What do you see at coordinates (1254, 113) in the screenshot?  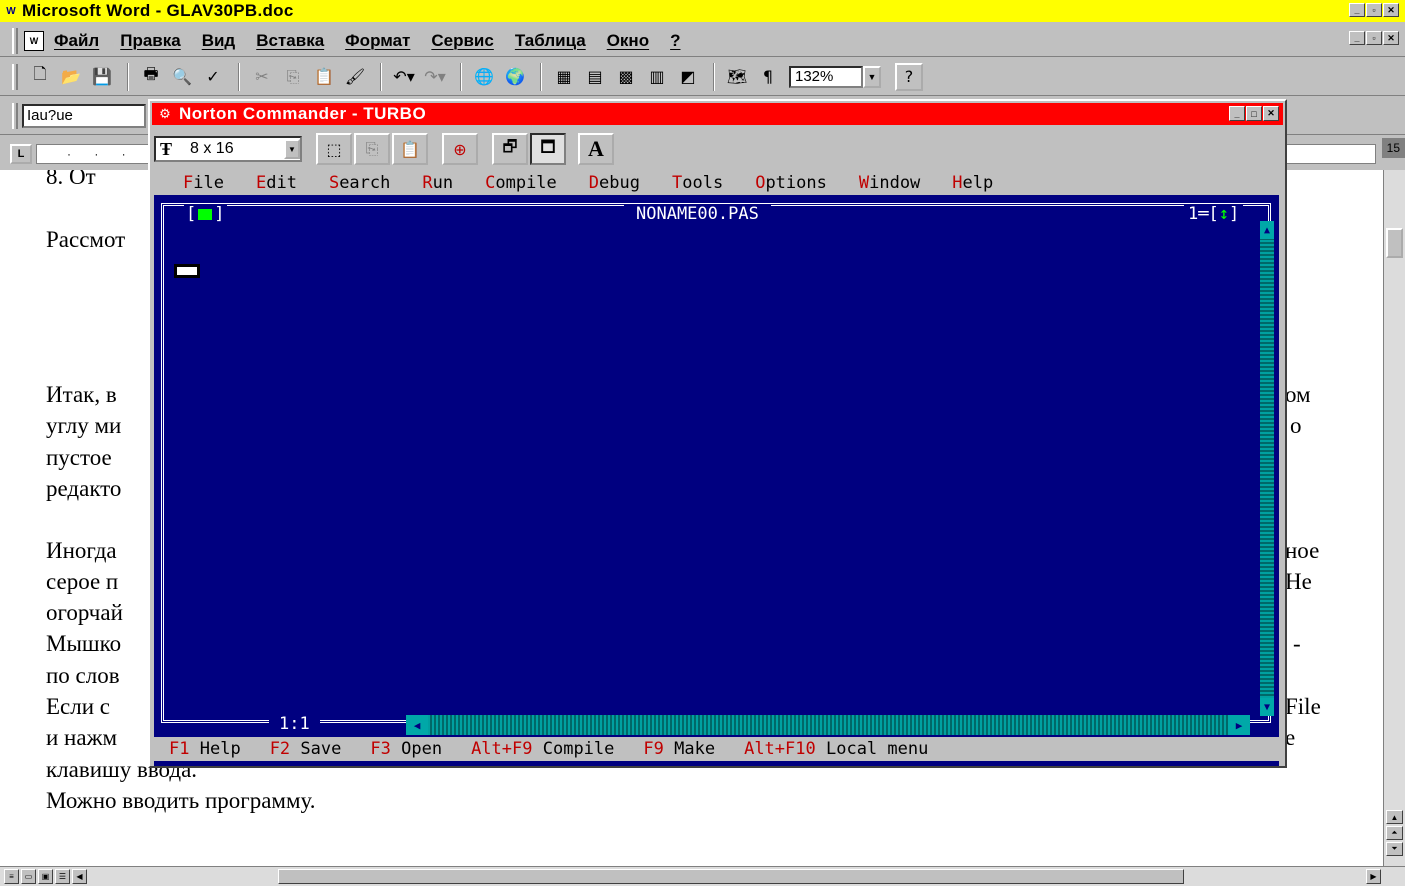 I see `nc-maximize-icon: □` at bounding box center [1254, 113].